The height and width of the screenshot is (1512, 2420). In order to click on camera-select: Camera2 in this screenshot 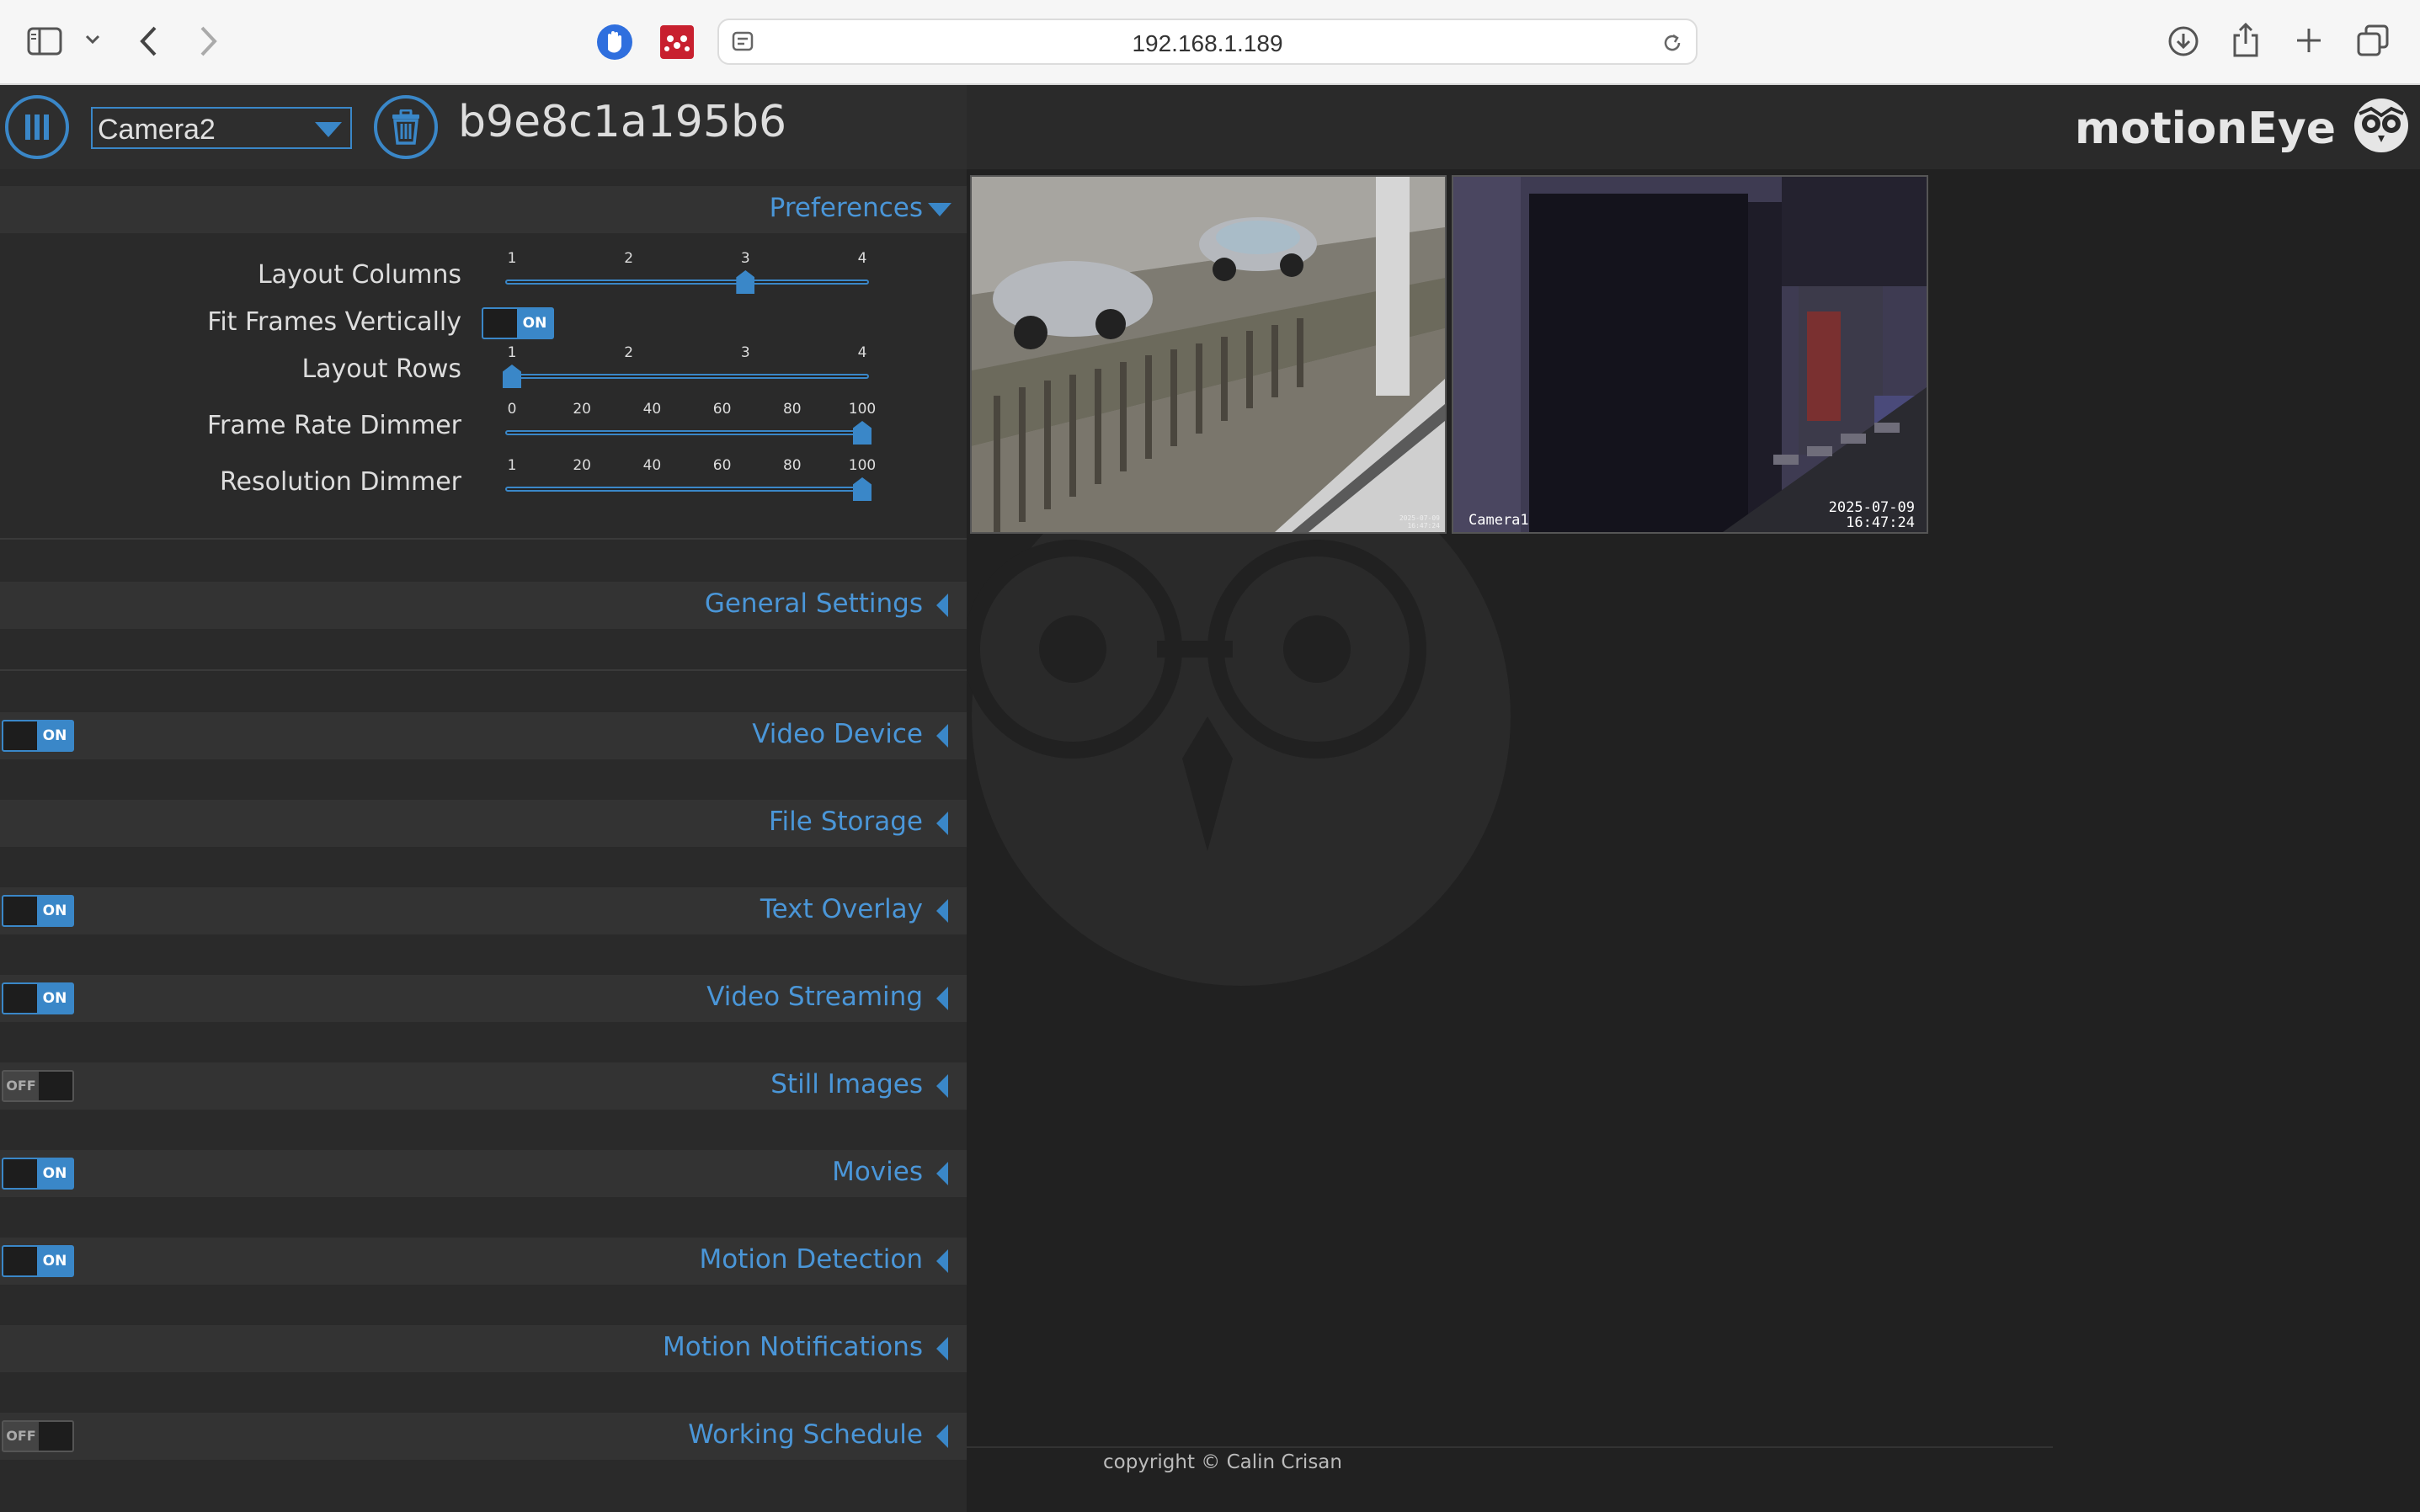, I will do `click(222, 128)`.